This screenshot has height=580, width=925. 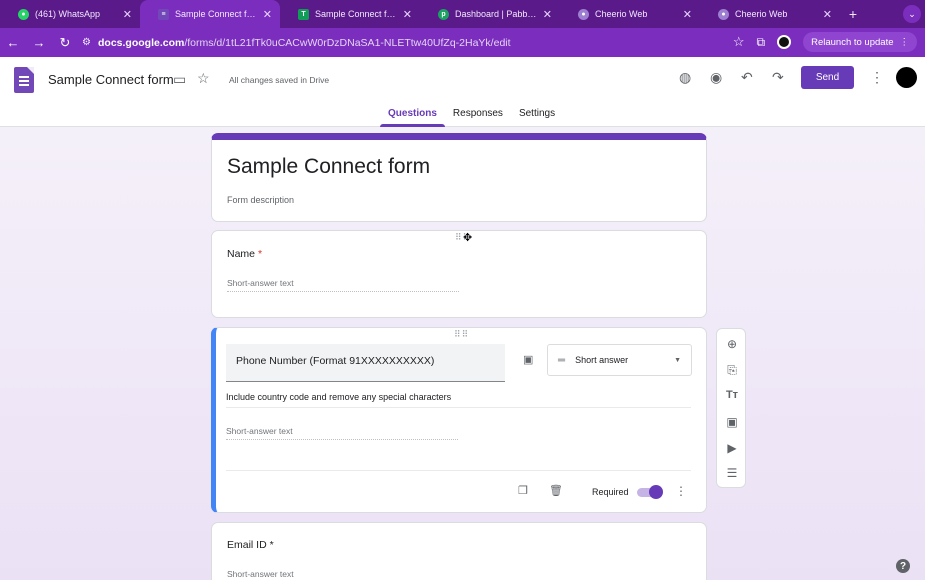 I want to click on back-arrow-icon: ←, so click(x=13, y=43).